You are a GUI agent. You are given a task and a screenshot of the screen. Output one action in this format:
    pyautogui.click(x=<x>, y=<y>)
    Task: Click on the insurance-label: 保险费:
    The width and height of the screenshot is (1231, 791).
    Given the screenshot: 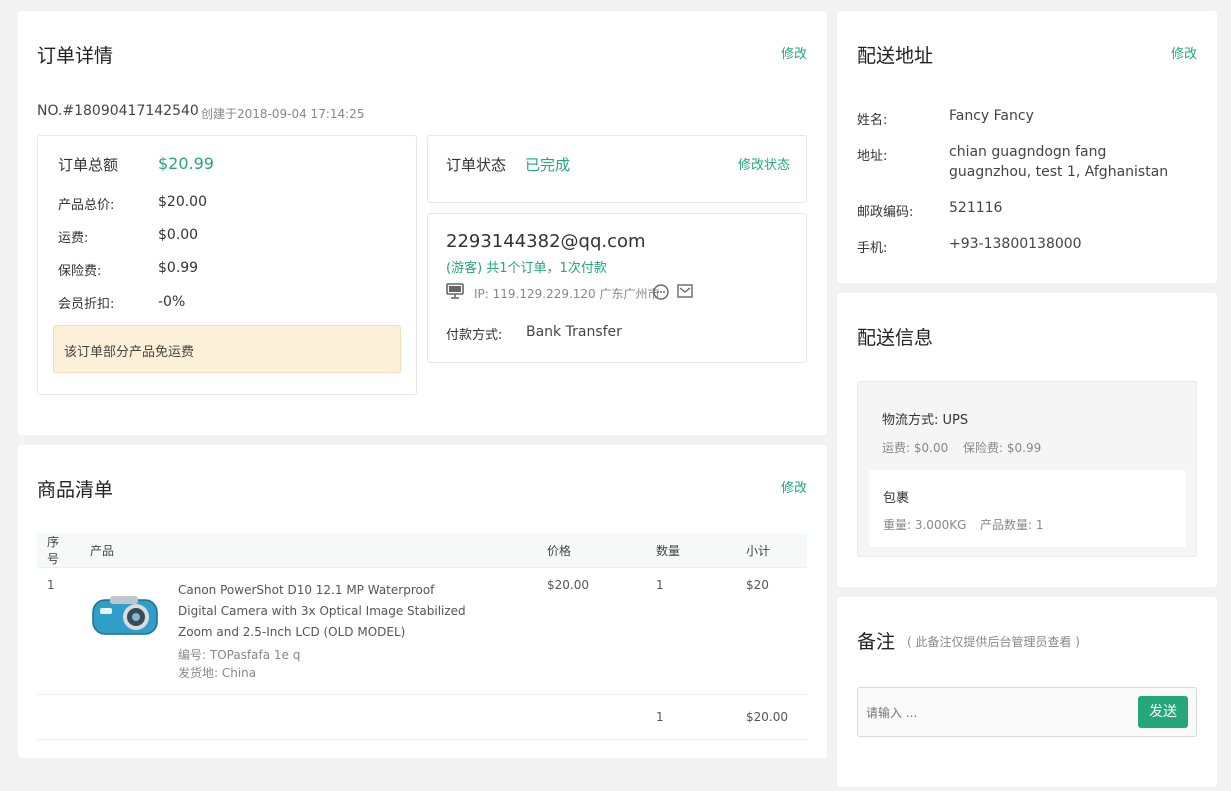 What is the action you would take?
    pyautogui.click(x=80, y=271)
    